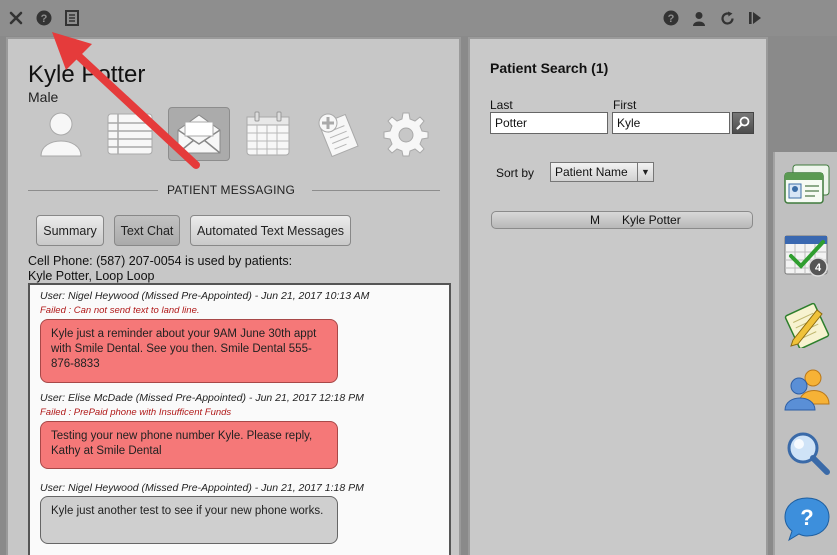 Image resolution: width=837 pixels, height=555 pixels. I want to click on next-icon, so click(755, 18).